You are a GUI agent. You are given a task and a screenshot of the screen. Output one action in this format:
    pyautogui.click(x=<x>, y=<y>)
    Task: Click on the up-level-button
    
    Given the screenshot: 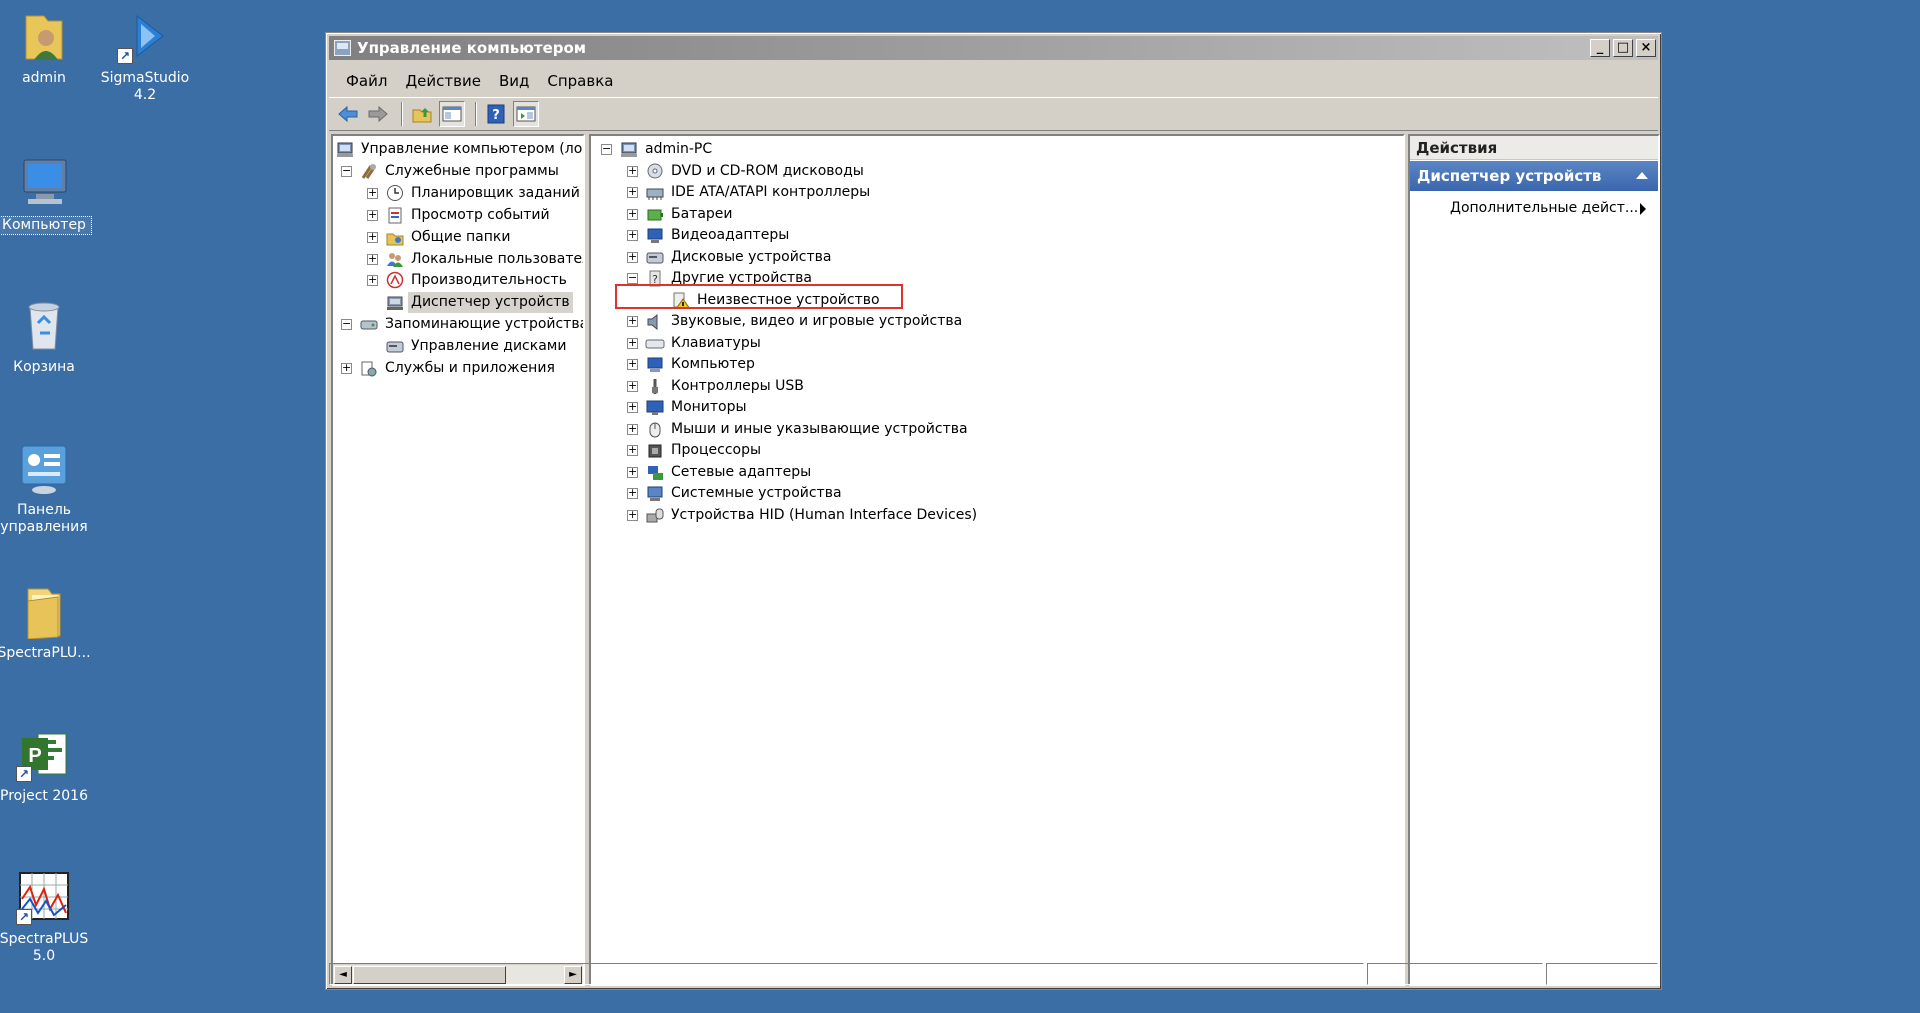 What is the action you would take?
    pyautogui.click(x=422, y=114)
    